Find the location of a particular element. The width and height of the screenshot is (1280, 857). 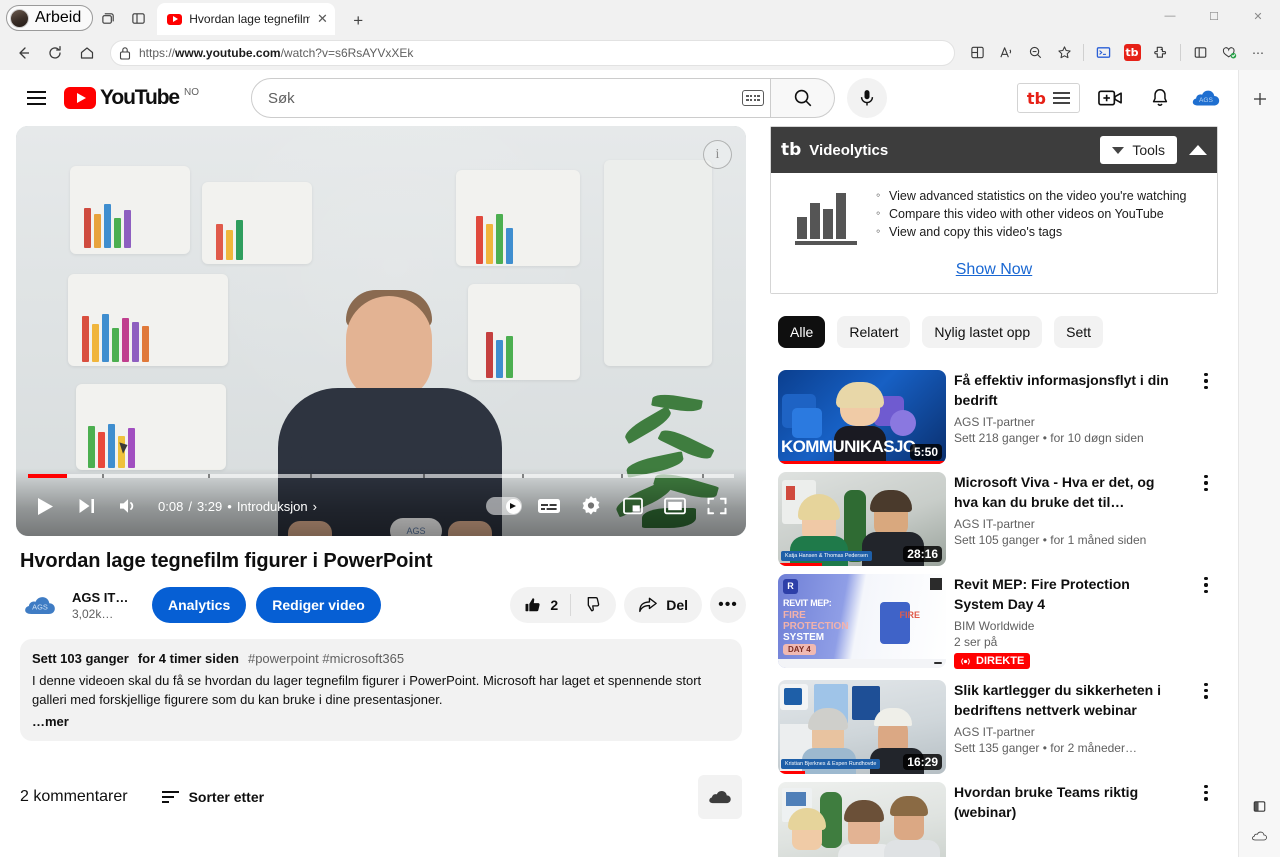

cloud-app-icon is located at coordinates (1260, 836).